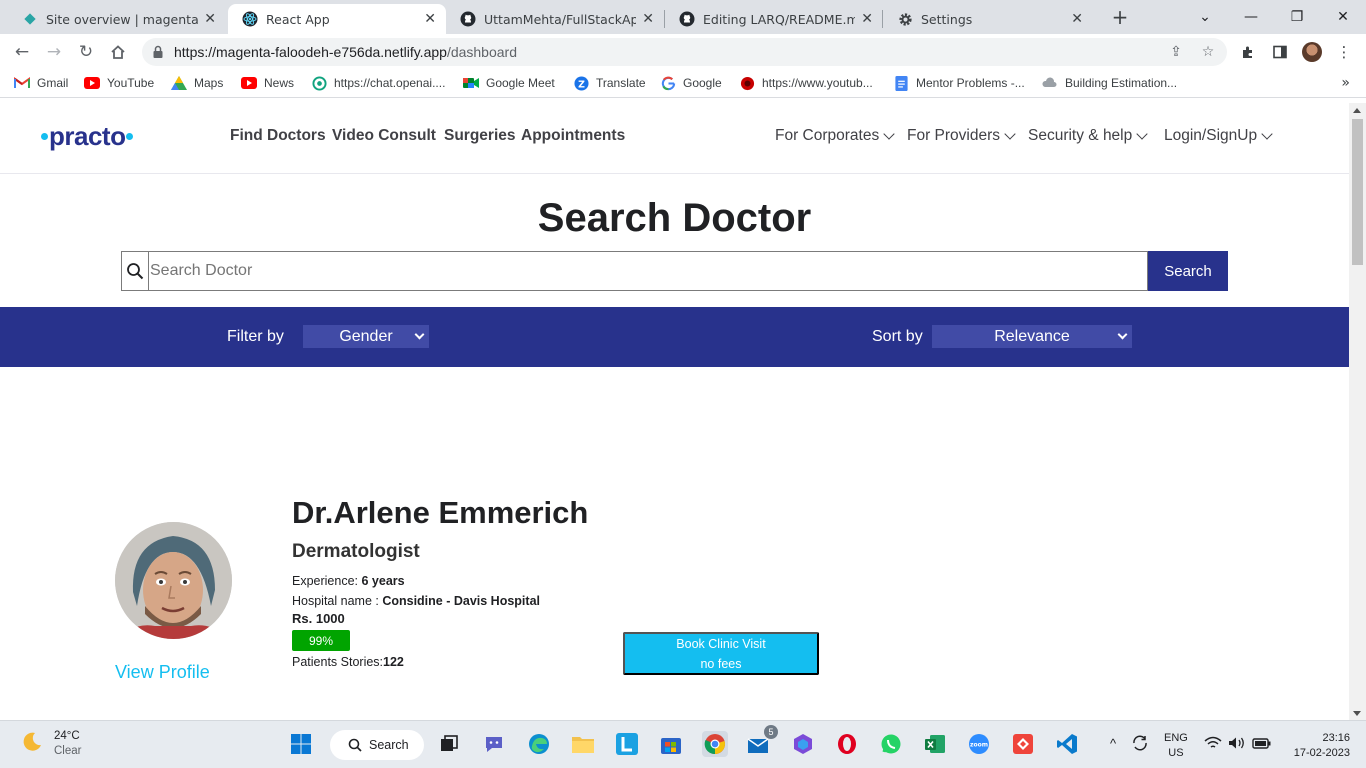 The width and height of the screenshot is (1366, 768). What do you see at coordinates (1176, 52) in the screenshot?
I see `share-icon: ⇪` at bounding box center [1176, 52].